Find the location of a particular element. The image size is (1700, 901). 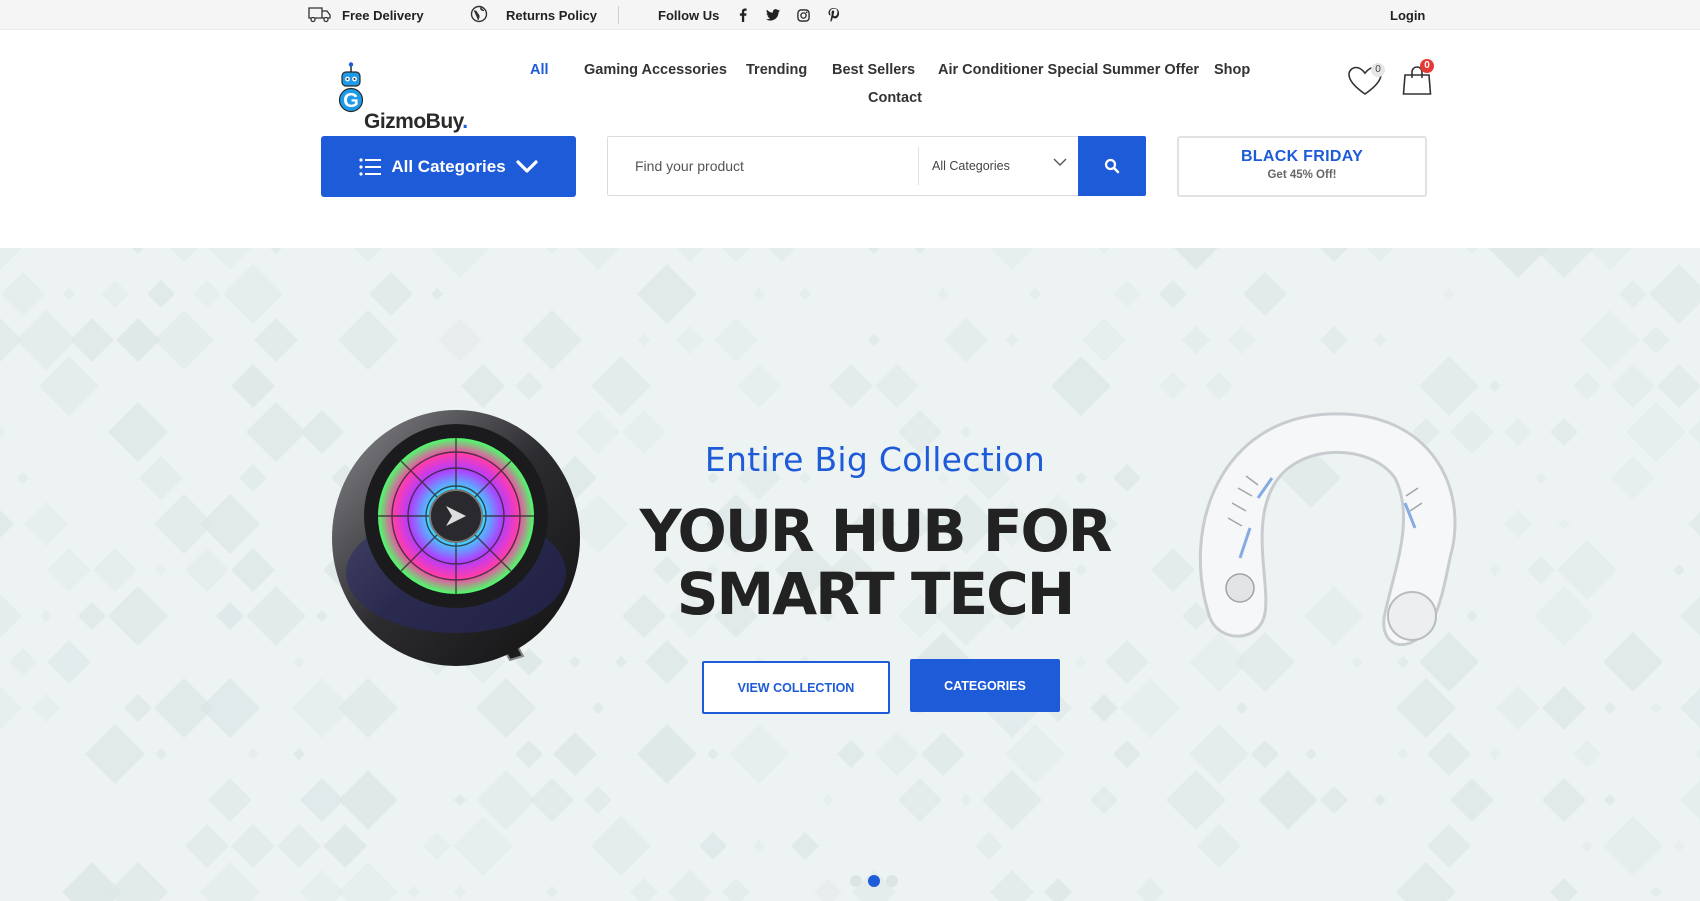

nav-item-best-sellers: Best Sellers is located at coordinates (873, 70).